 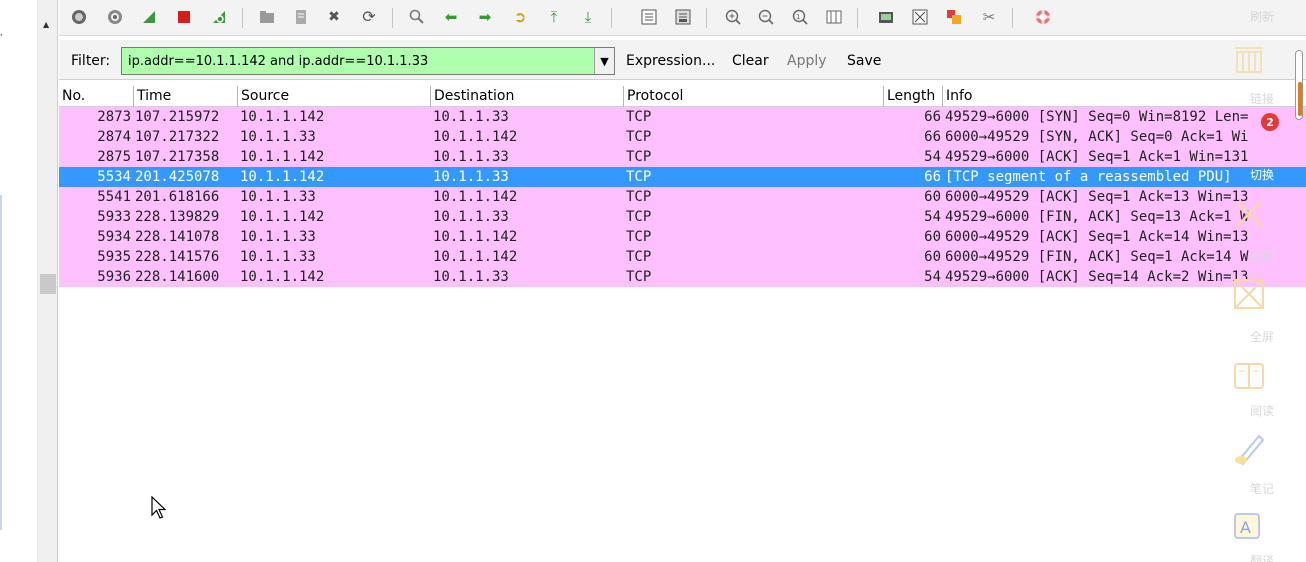 What do you see at coordinates (114, 197) in the screenshot?
I see `cell-no: 5541` at bounding box center [114, 197].